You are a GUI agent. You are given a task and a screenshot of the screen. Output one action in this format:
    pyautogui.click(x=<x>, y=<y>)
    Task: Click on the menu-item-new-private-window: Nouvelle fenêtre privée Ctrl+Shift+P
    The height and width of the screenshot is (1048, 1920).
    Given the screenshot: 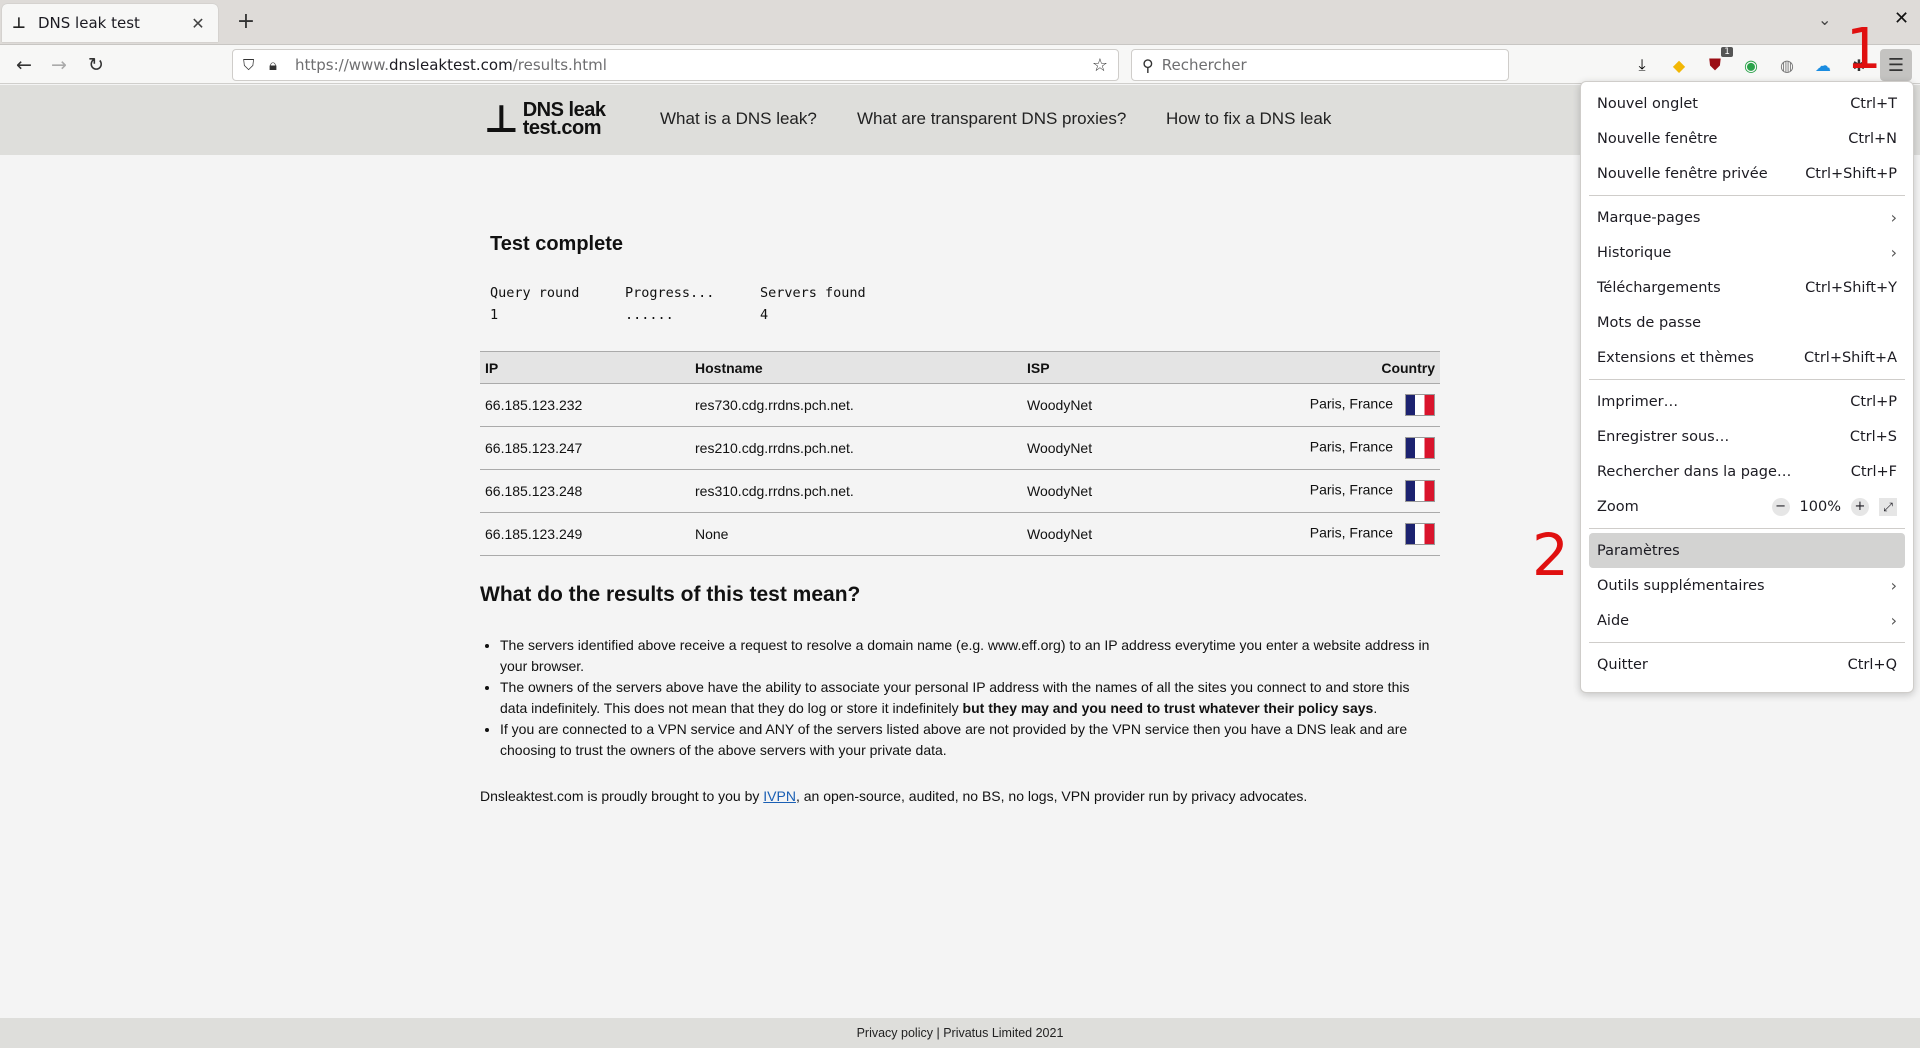 What is the action you would take?
    pyautogui.click(x=1747, y=173)
    